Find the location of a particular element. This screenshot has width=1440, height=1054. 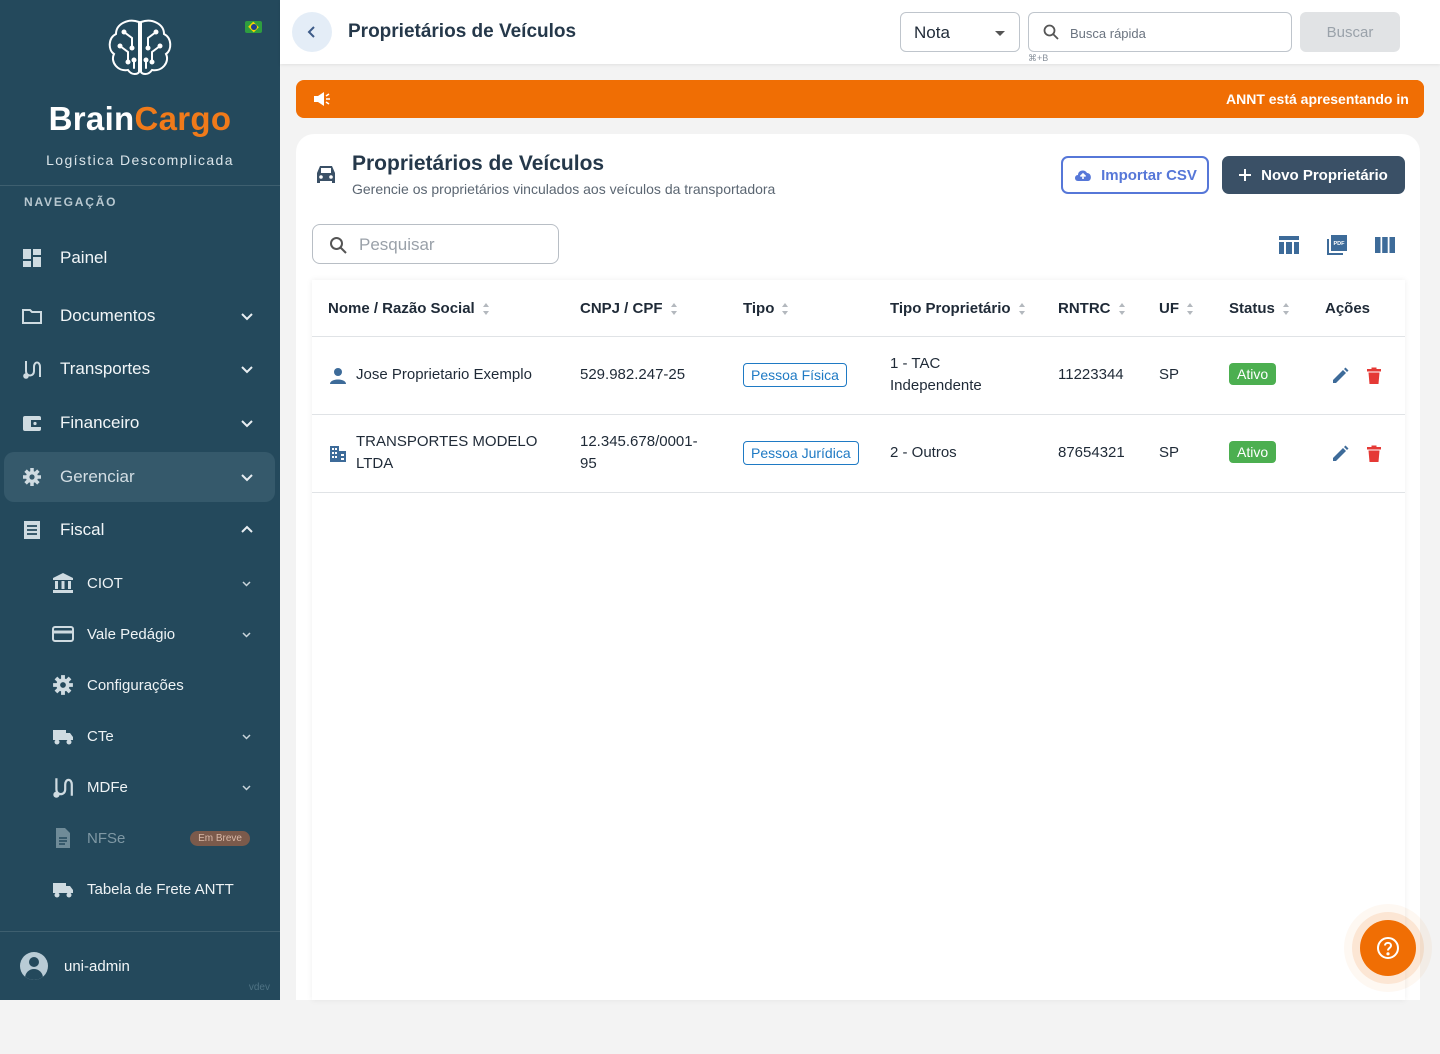

announcement-fade is located at coordinates (1416, 99).